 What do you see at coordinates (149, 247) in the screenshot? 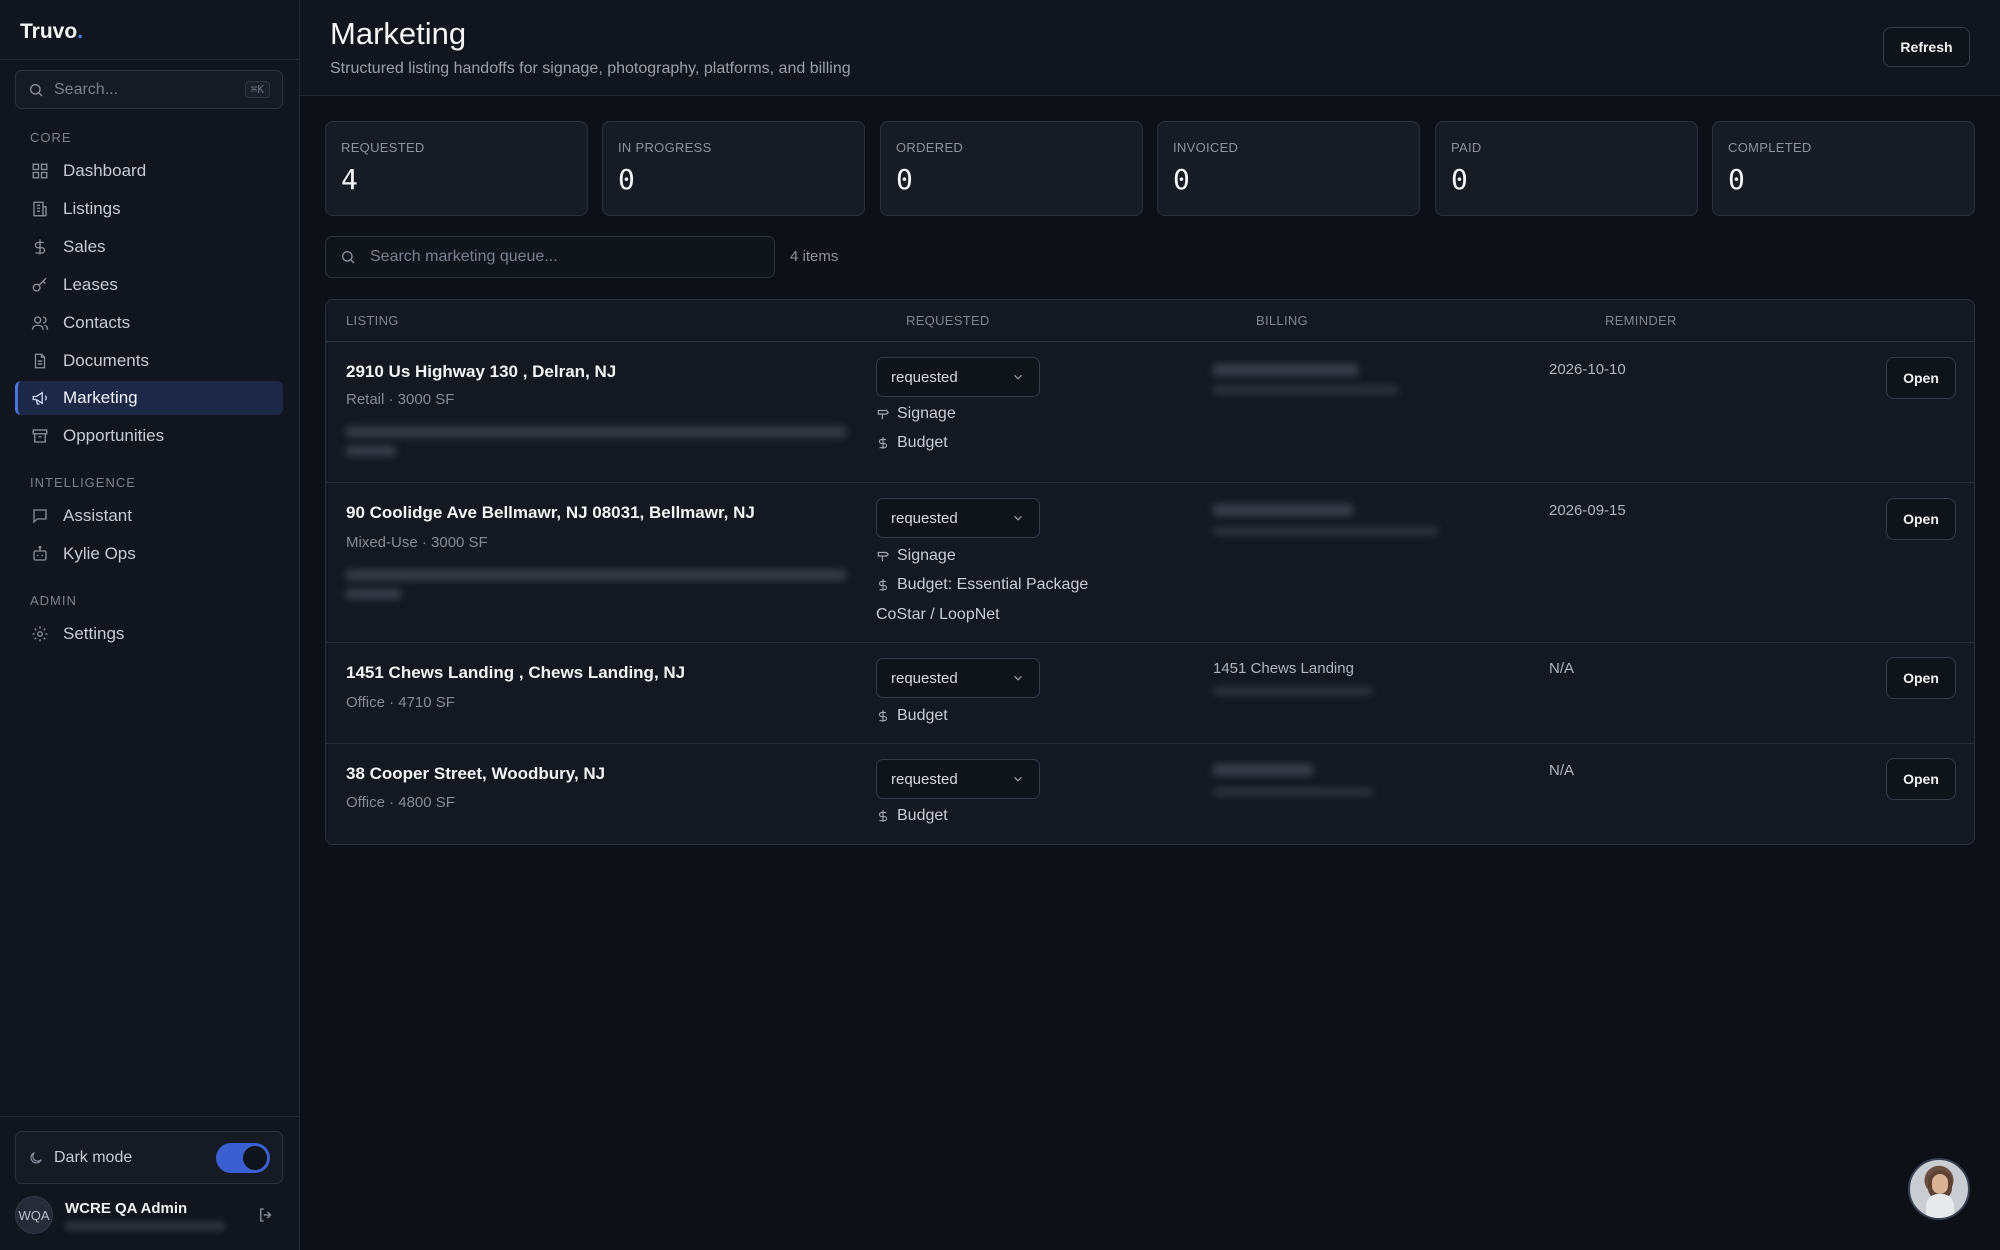
I see `sidebar-item-sales: Sales` at bounding box center [149, 247].